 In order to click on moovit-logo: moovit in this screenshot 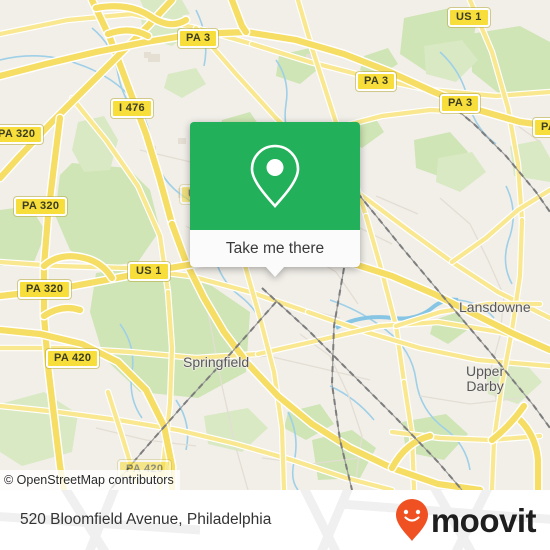, I will do `click(466, 520)`.